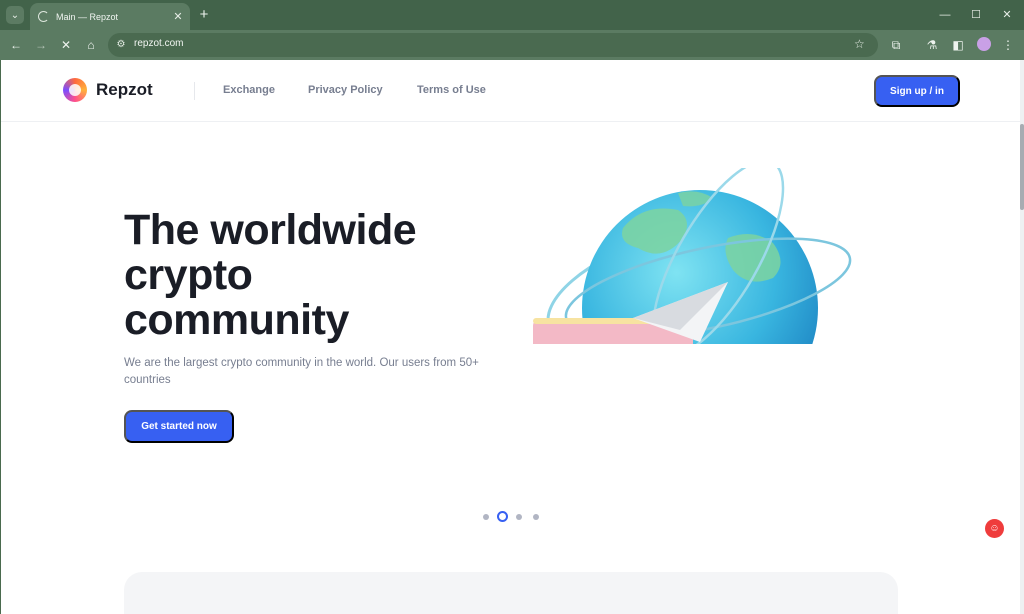 This screenshot has width=1024, height=614. I want to click on brand-name: Repzot, so click(124, 90).